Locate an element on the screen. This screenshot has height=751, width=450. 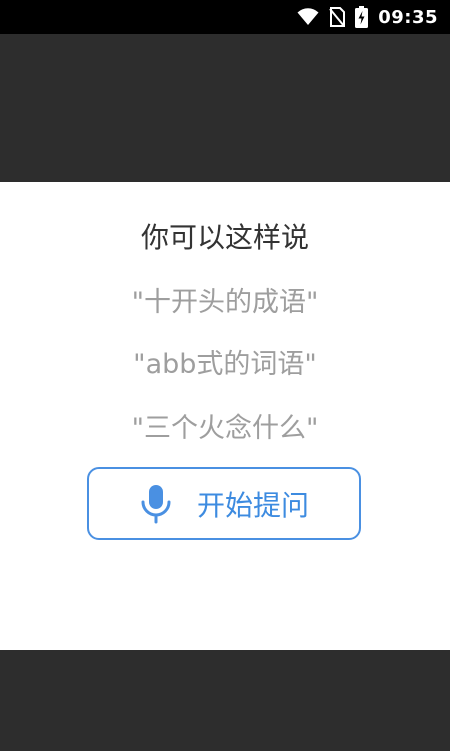
sheet-title: 你可以这样说 is located at coordinates (224, 237).